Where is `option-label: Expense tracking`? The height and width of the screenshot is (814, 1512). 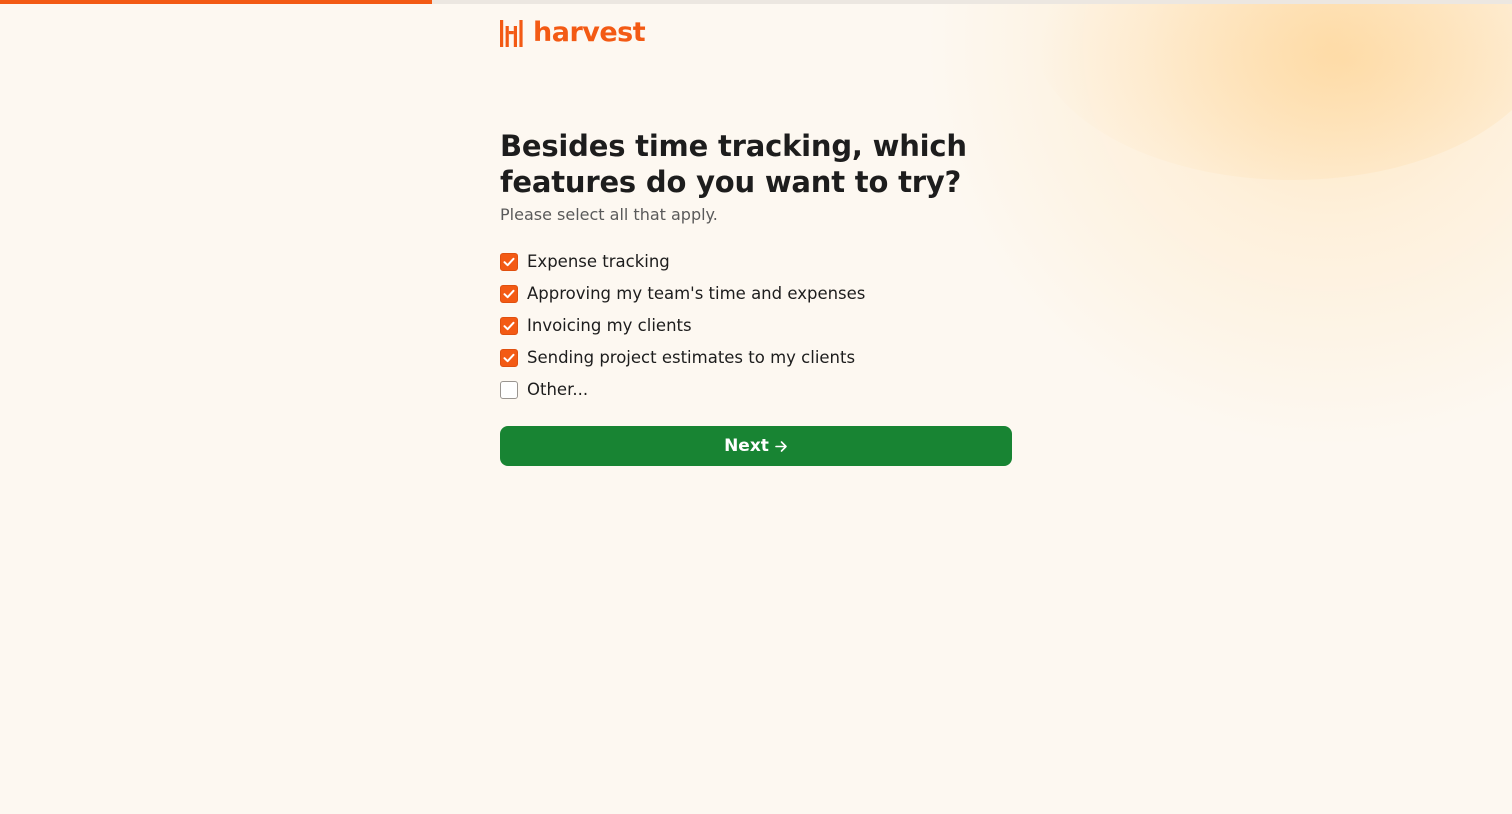
option-label: Expense tracking is located at coordinates (598, 261).